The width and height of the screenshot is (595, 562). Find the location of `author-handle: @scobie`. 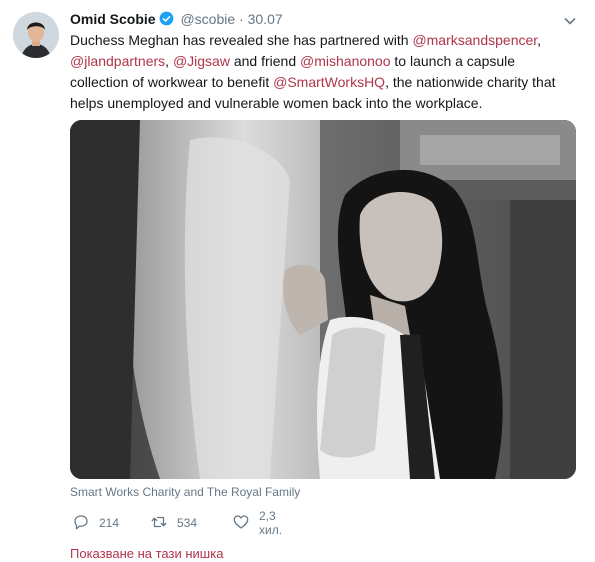

author-handle: @scobie is located at coordinates (207, 19).